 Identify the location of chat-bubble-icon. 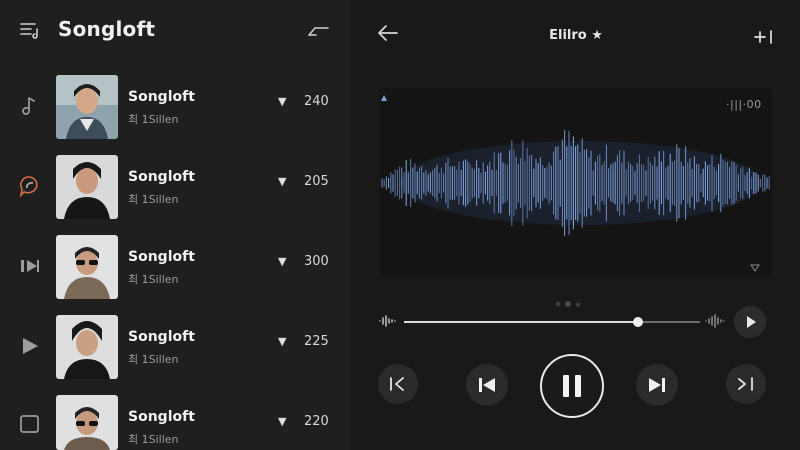
(30, 186).